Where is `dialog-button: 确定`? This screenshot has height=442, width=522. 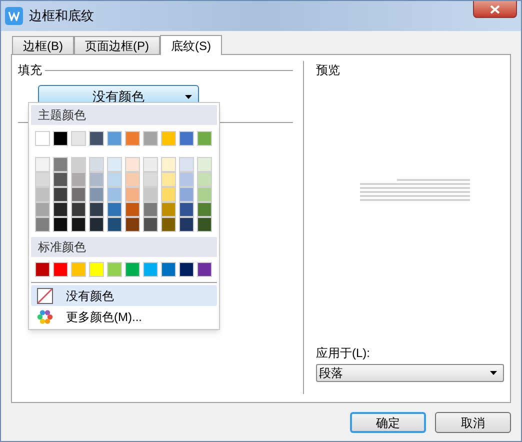
dialog-button: 确定 is located at coordinates (388, 422).